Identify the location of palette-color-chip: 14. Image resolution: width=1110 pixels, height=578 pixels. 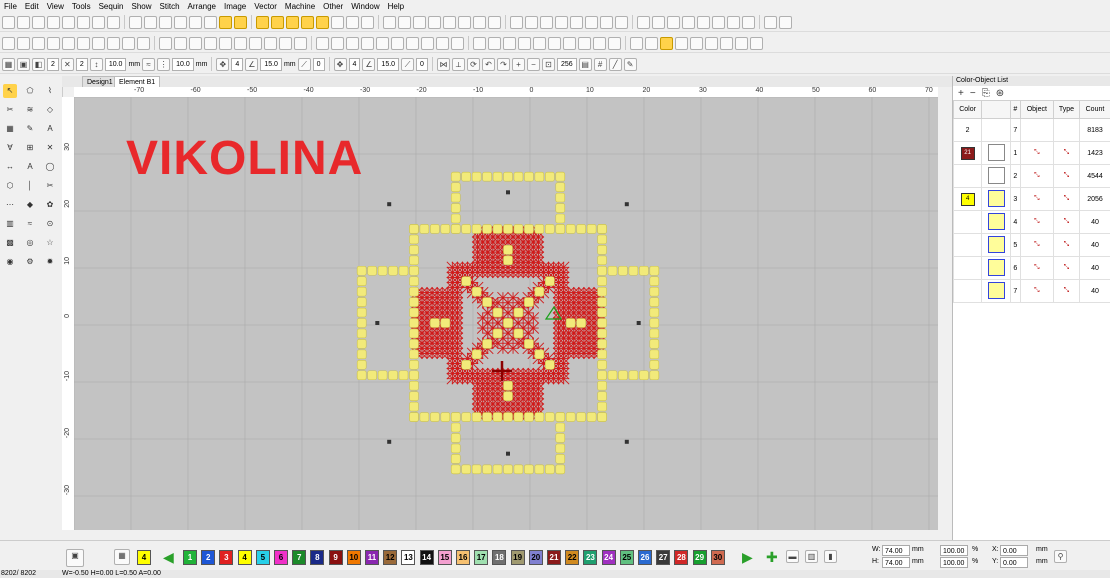
(426, 557).